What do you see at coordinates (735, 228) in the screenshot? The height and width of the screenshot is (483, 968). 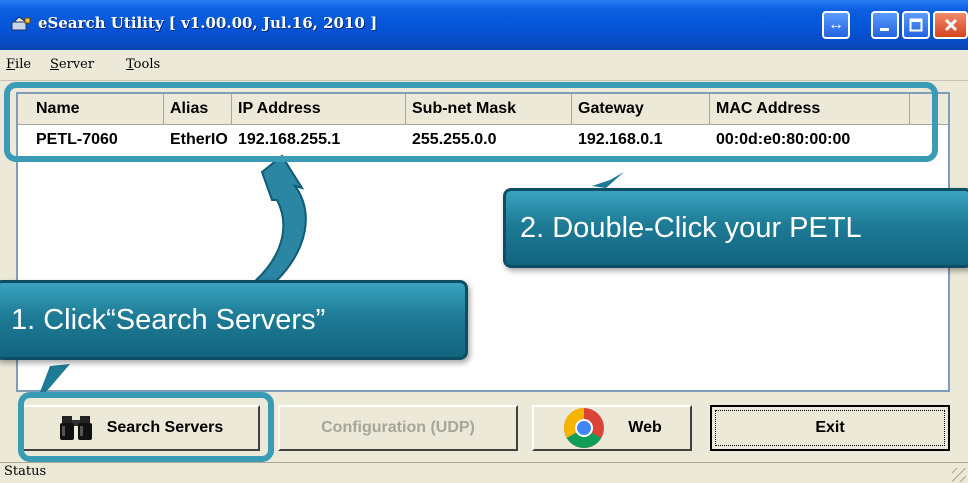 I see `callout-step2: 2. Double-Click your PETL` at bounding box center [735, 228].